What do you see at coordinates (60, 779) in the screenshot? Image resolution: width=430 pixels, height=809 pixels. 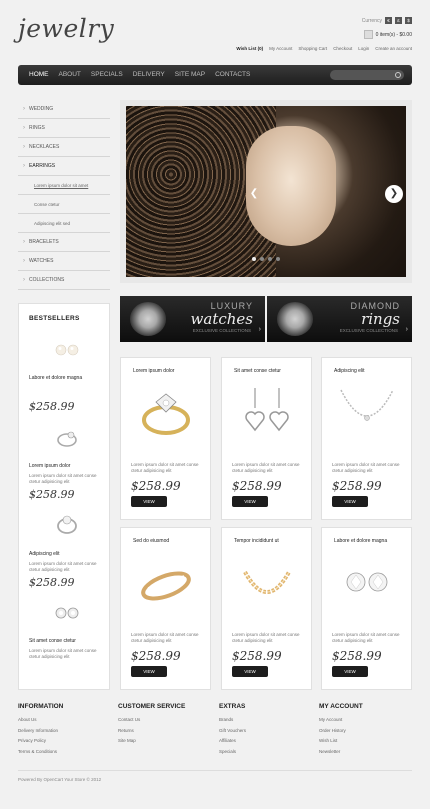 I see `powered-by-text: Powered By OpenCart Your Store © 2012` at bounding box center [60, 779].